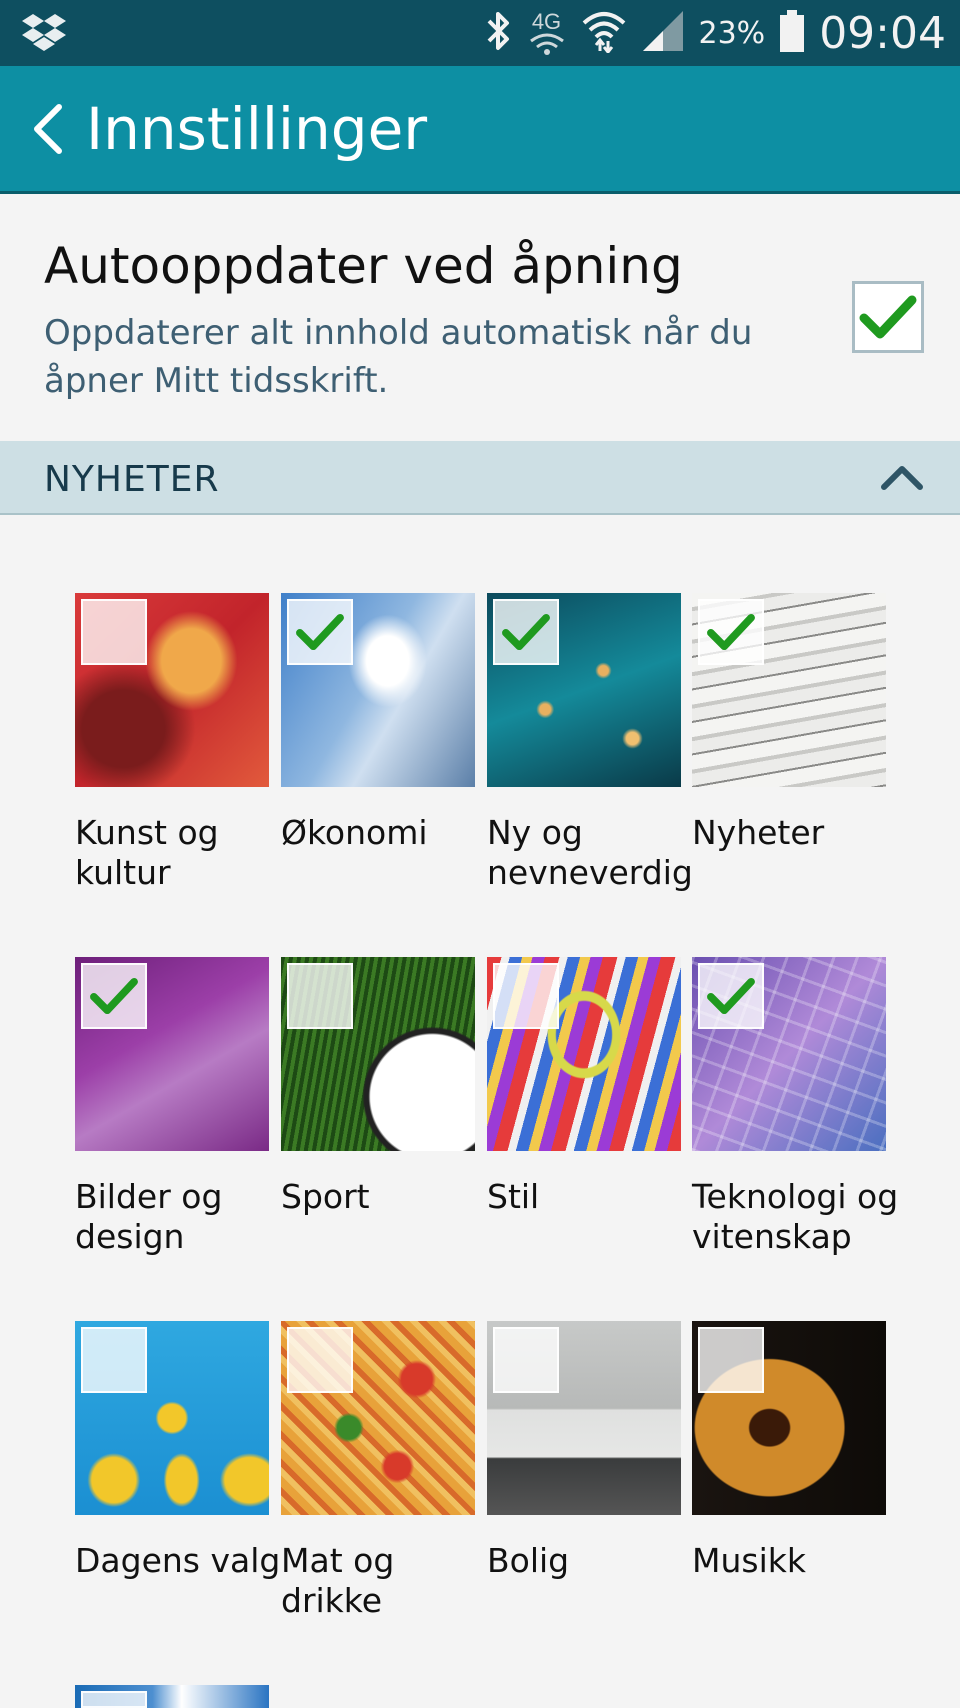 The height and width of the screenshot is (1708, 960). I want to click on category-label: Nyheter, so click(758, 832).